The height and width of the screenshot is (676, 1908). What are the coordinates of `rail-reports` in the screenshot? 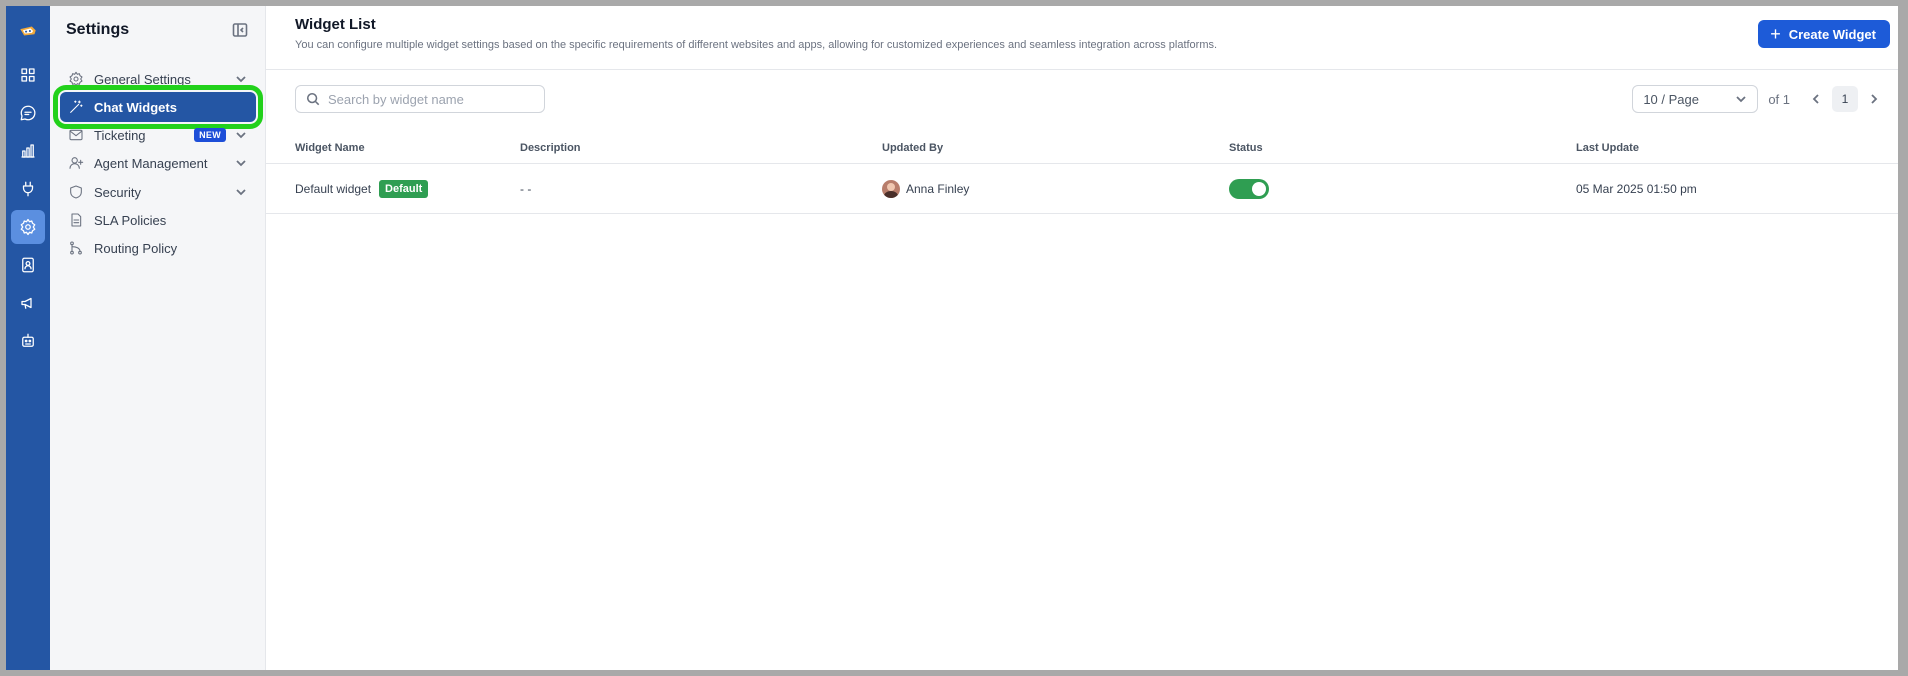 It's located at (28, 151).